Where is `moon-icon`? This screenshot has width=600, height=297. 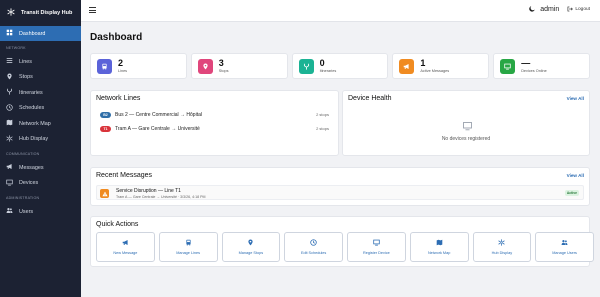 moon-icon is located at coordinates (532, 9).